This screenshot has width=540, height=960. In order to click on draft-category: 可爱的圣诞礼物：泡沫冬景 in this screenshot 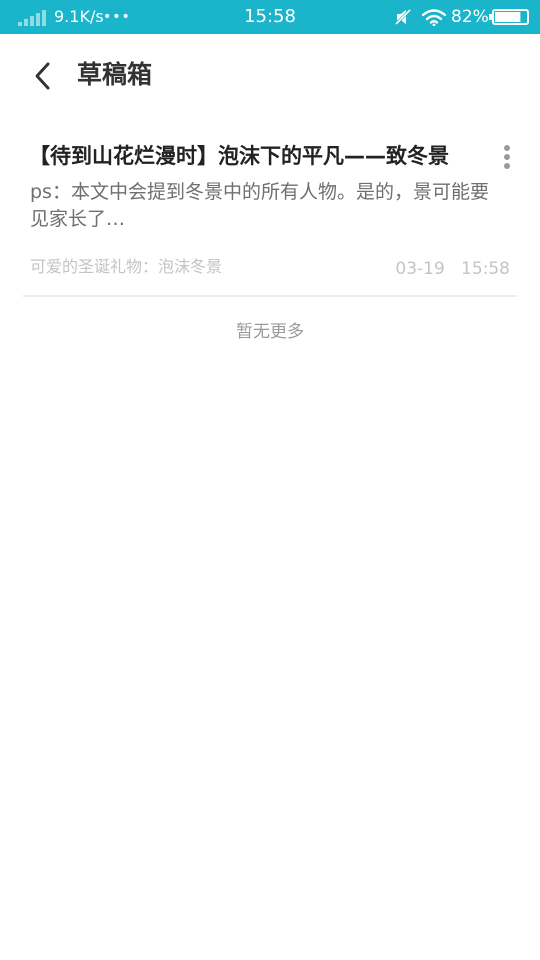, I will do `click(126, 266)`.